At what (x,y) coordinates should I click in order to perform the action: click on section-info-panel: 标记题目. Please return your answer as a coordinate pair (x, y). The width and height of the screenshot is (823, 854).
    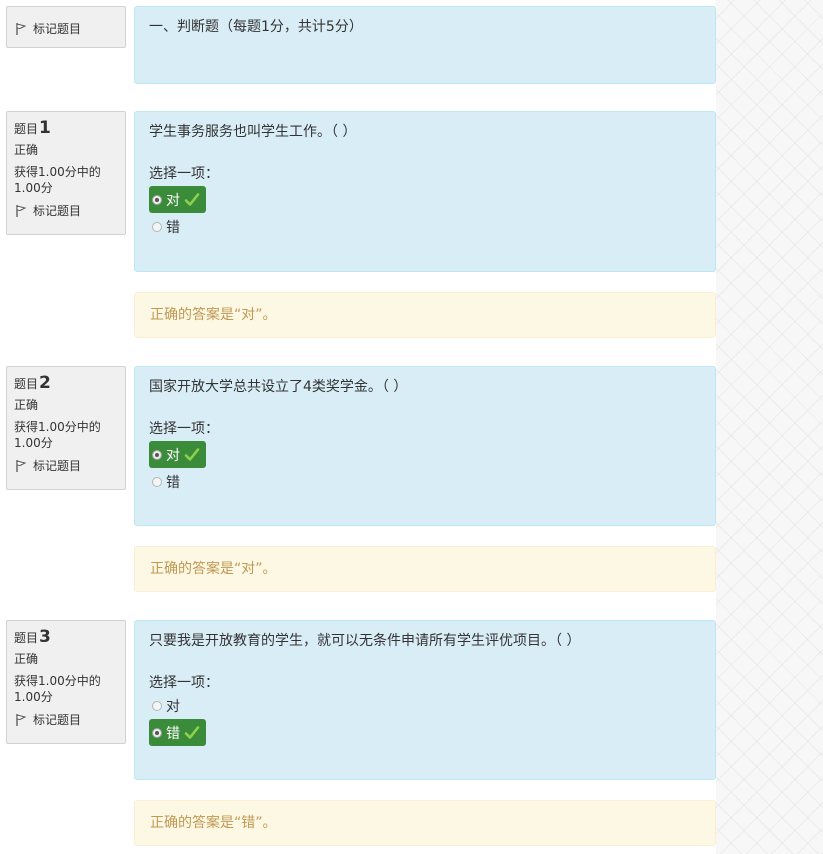
    Looking at the image, I should click on (66, 27).